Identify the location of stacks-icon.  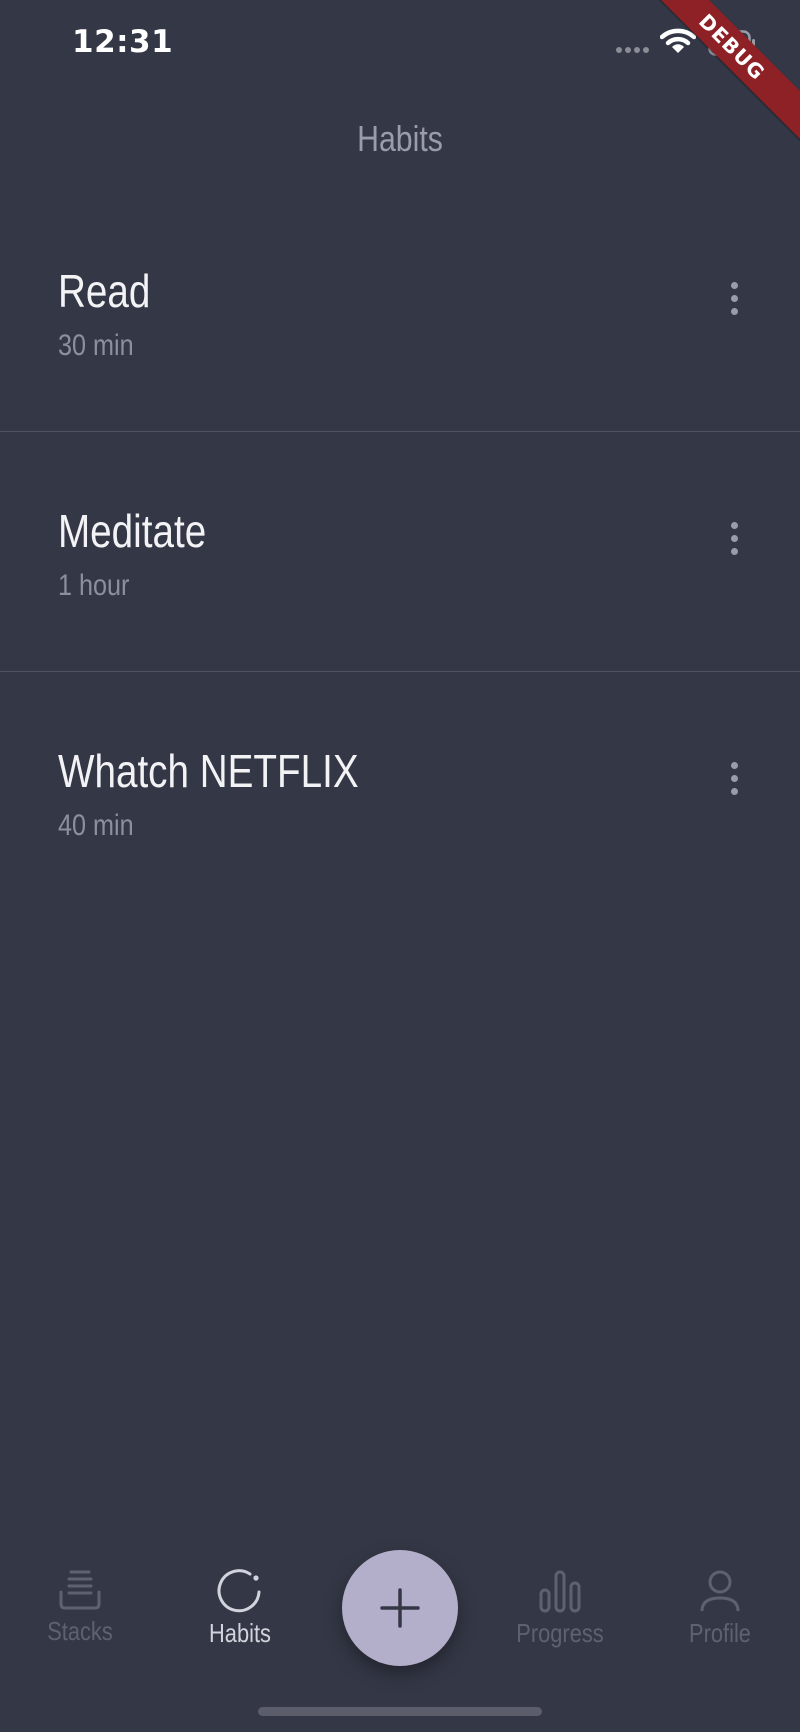
(80, 1590).